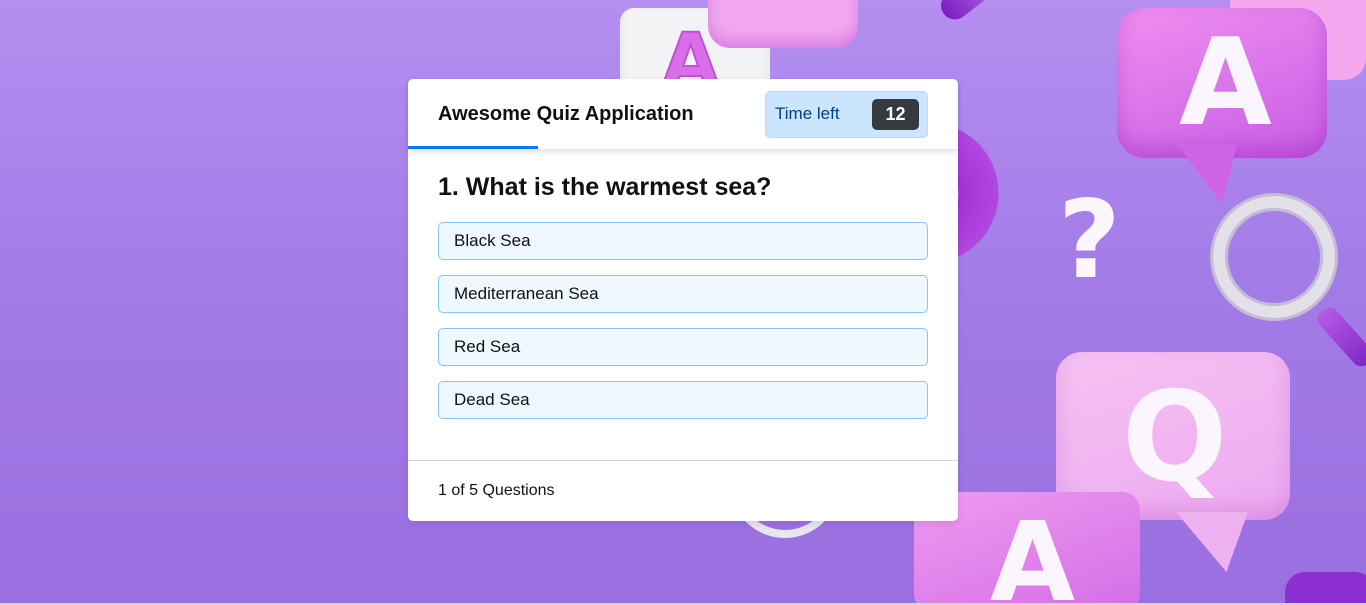  What do you see at coordinates (895, 114) in the screenshot?
I see `timer-seconds: 12` at bounding box center [895, 114].